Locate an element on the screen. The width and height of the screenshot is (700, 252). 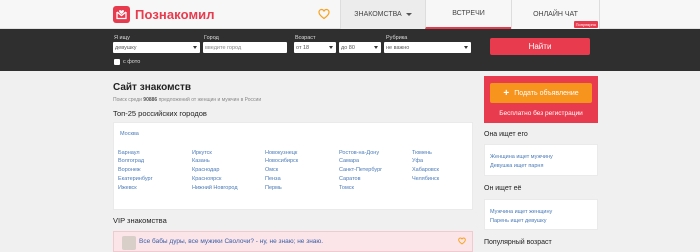
city-link: Тюмень is located at coordinates (422, 153).